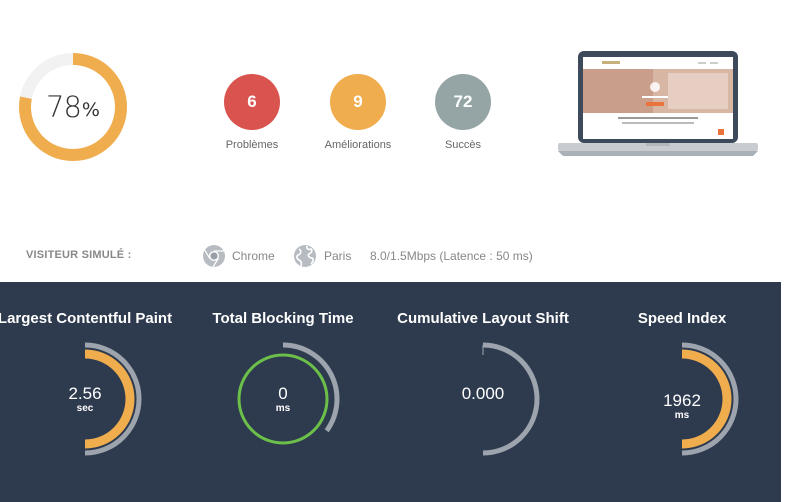 This screenshot has height=502, width=793. I want to click on metric-lcp: Largest Contentful Paint 2.56 sec, so click(90, 392).